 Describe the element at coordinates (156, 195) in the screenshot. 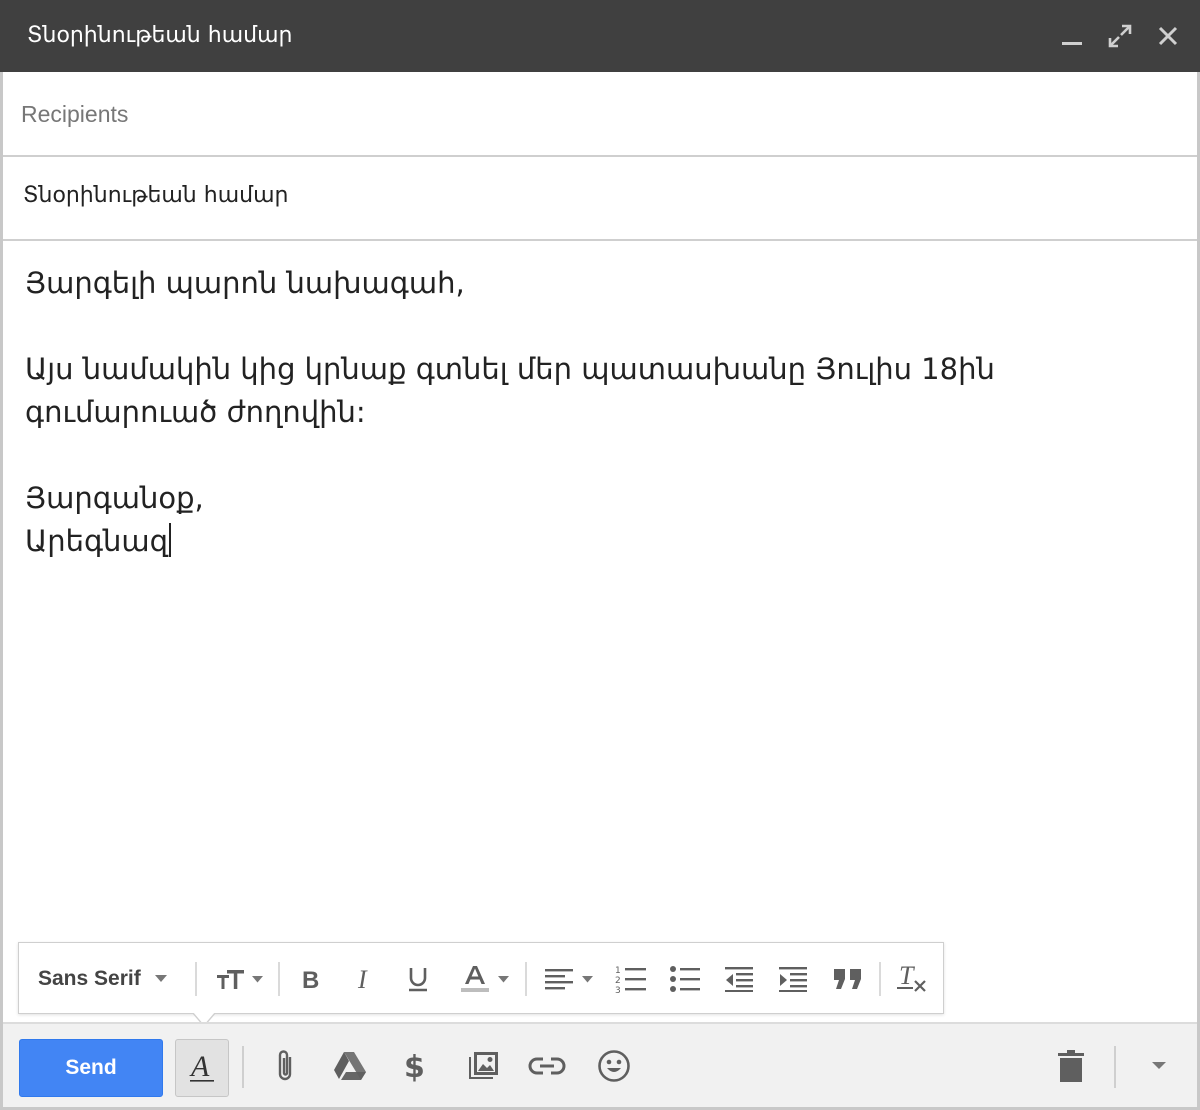

I see `subject-text: Տնօրինութեան համար` at that location.